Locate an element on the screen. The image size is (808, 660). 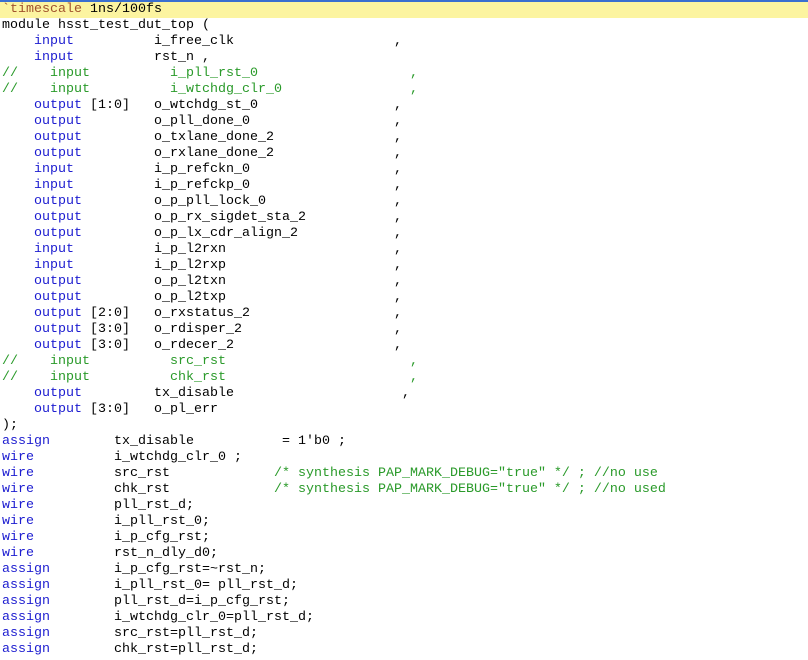
code-line-port: output o_p_l2txn, is located at coordinates (405, 282).